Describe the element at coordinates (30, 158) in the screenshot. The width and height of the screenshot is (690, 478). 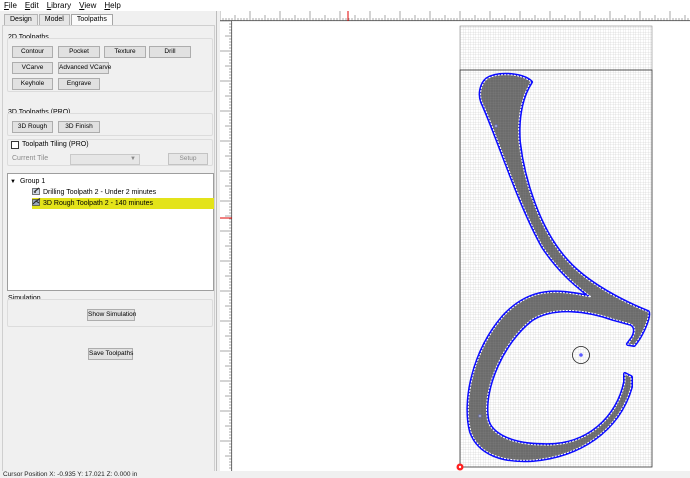
I see `current-tile-label: Current Tile` at that location.